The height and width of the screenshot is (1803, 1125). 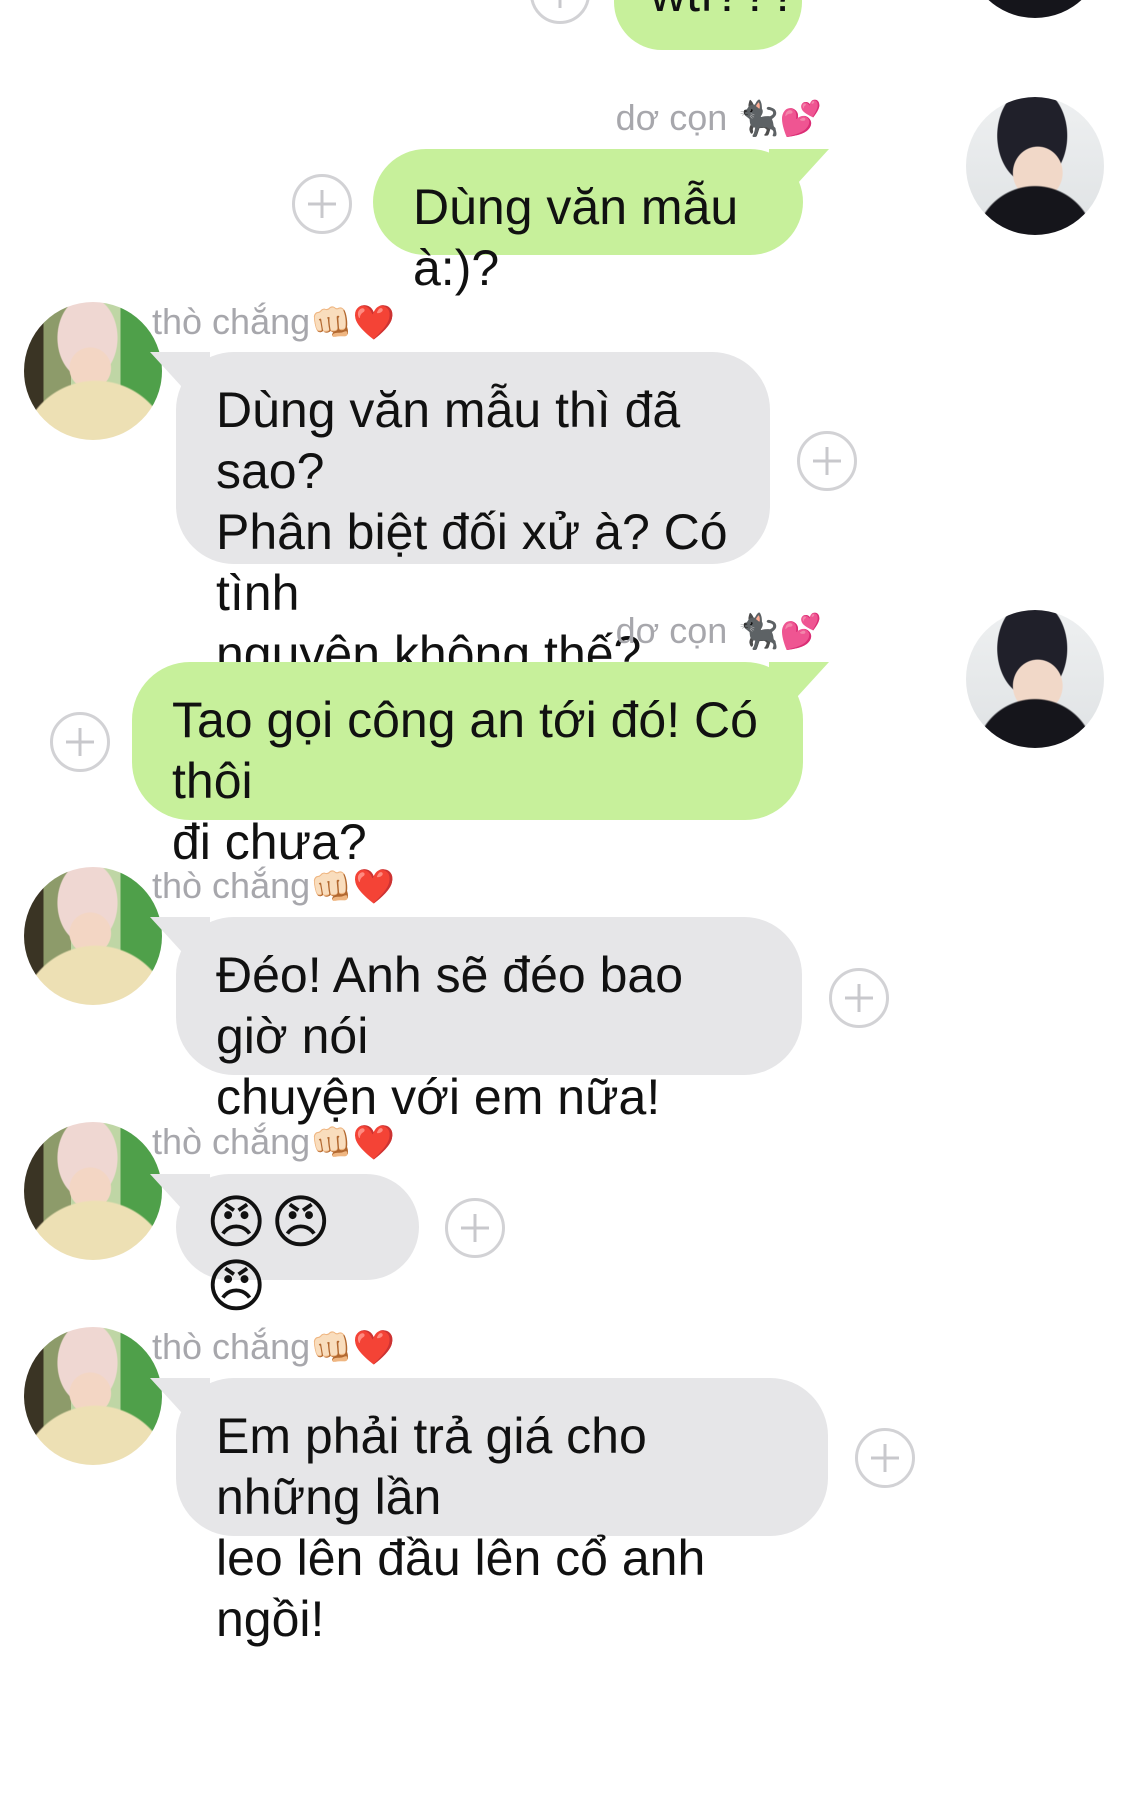 What do you see at coordinates (448, 440) in the screenshot?
I see `message-text-line: Dùng văn mẫu thì đã sao?` at bounding box center [448, 440].